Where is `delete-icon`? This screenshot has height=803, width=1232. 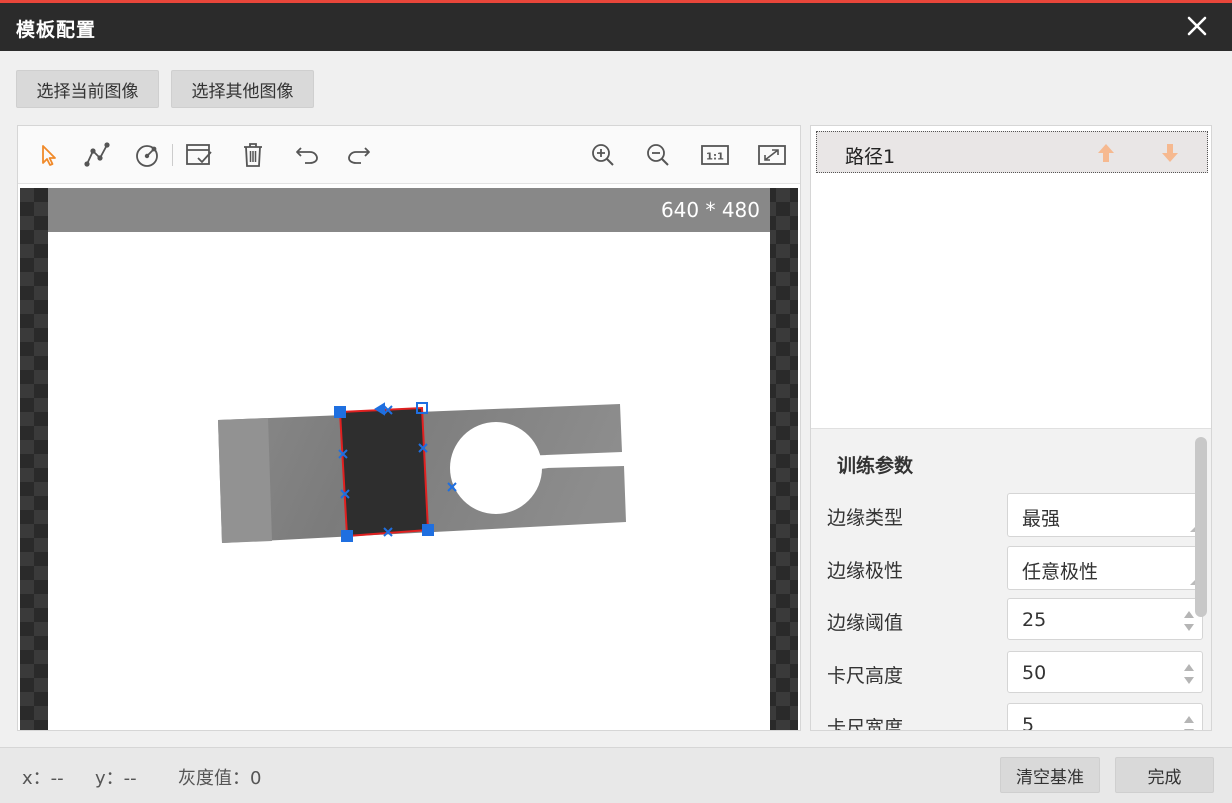
delete-icon is located at coordinates (253, 155).